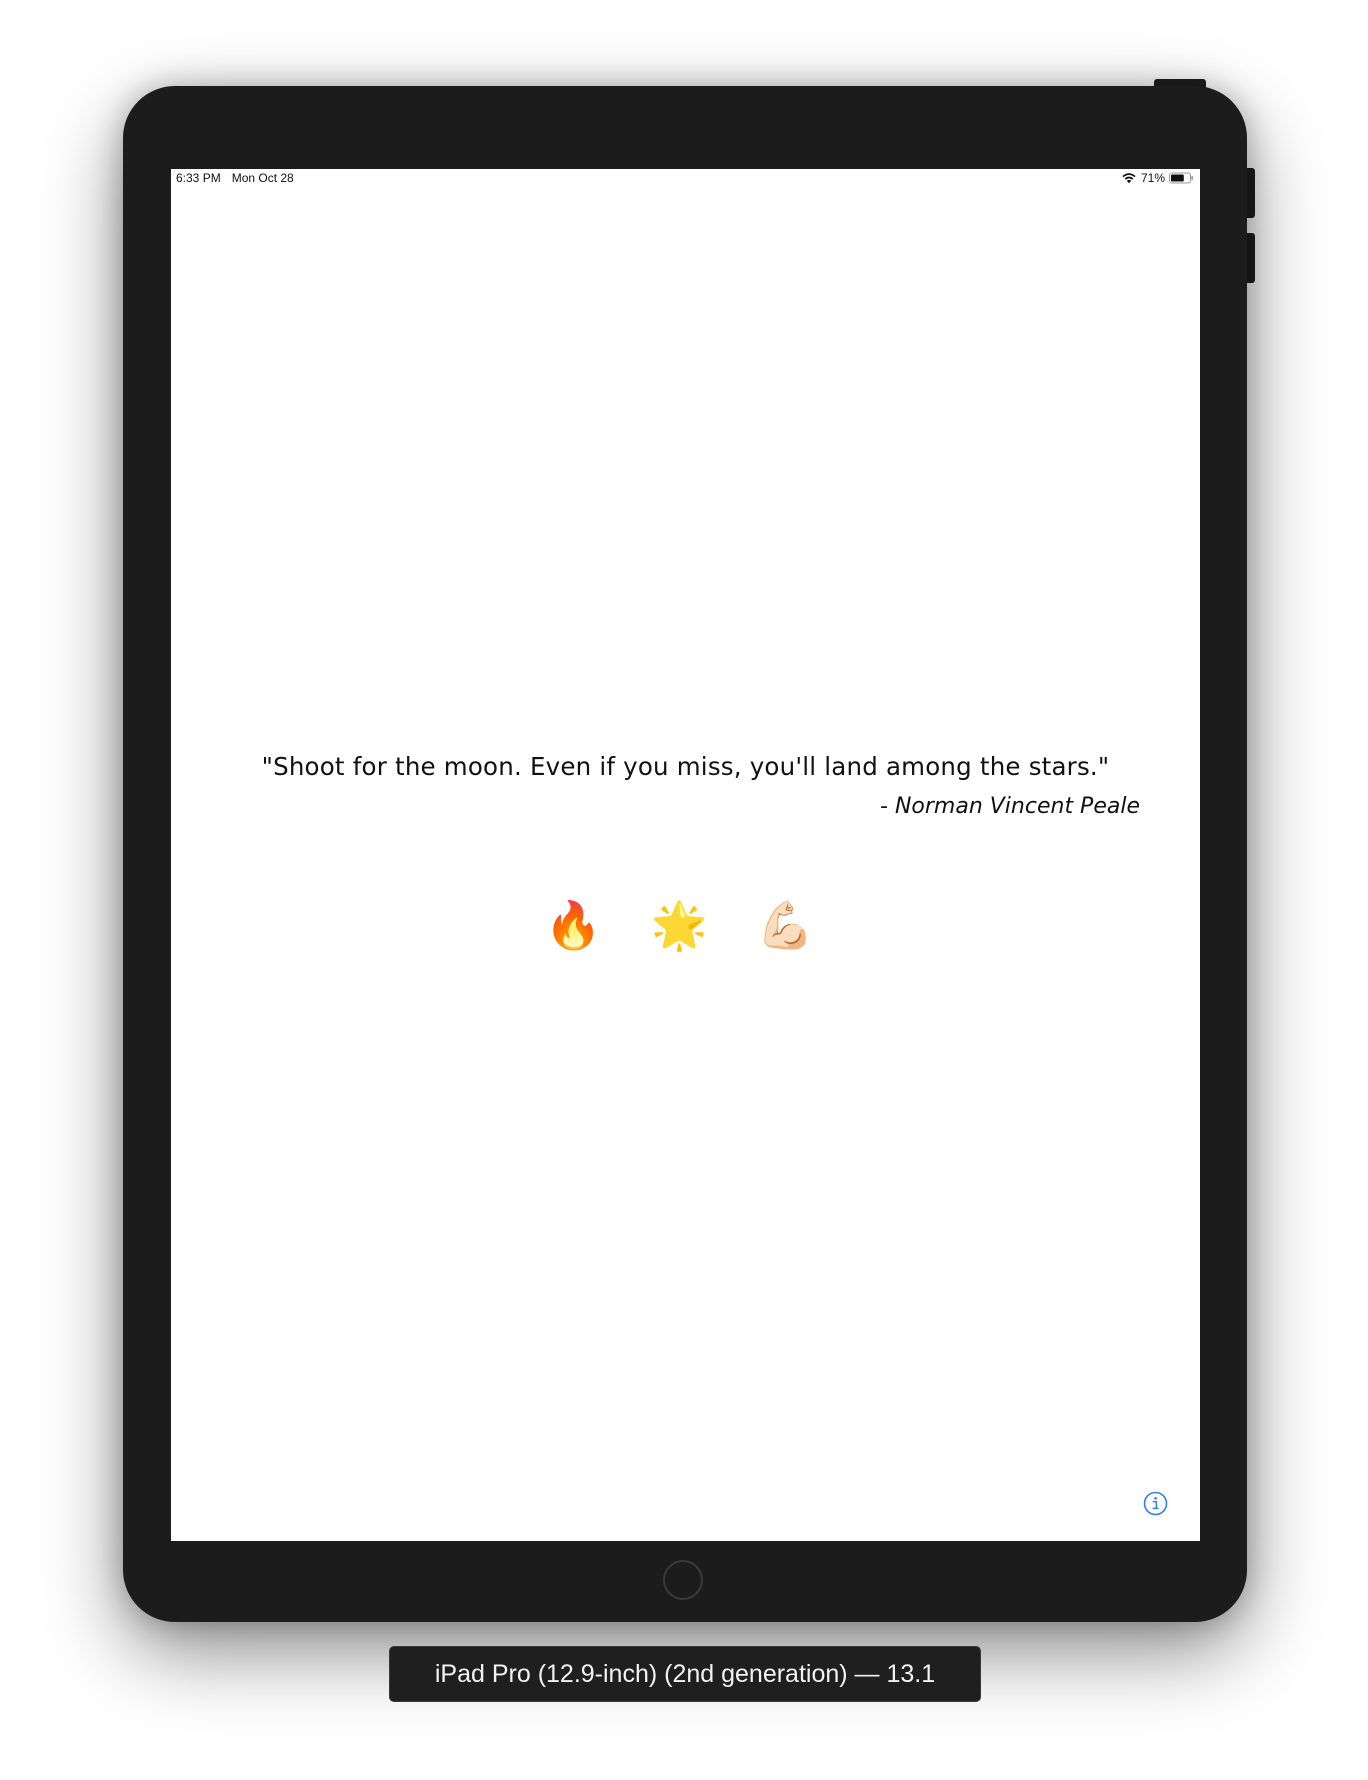  Describe the element at coordinates (1129, 178) in the screenshot. I see `wifi-icon` at that location.